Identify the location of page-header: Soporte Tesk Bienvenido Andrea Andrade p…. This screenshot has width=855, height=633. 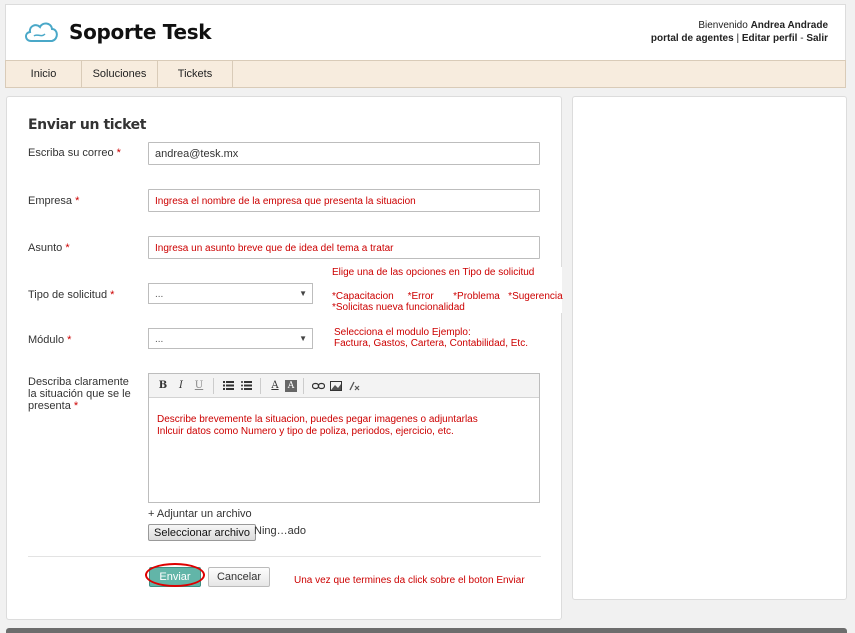
(425, 32).